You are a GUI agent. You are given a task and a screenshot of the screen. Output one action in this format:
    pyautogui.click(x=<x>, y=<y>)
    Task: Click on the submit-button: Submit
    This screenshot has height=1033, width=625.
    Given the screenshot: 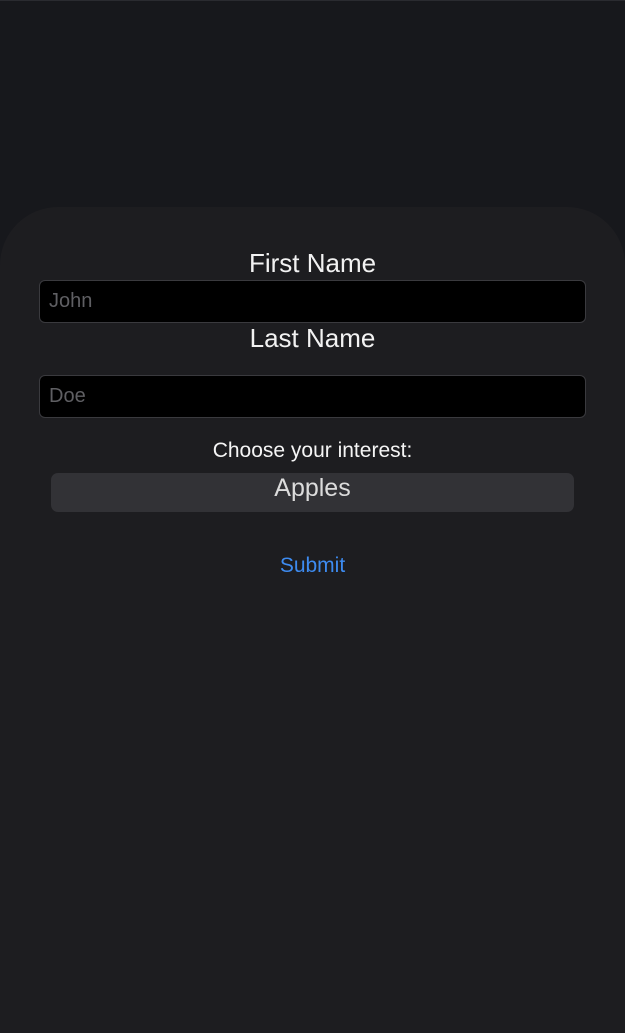 What is the action you would take?
    pyautogui.click(x=312, y=566)
    